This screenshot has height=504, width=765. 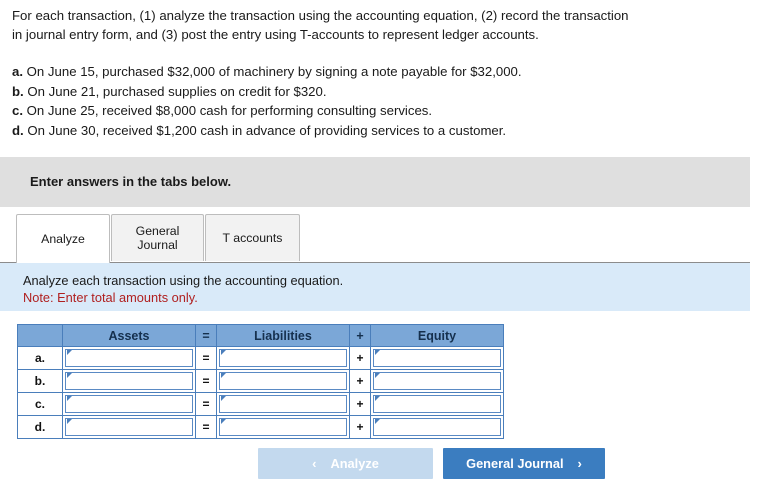 I want to click on input-equity-d, so click(x=437, y=427).